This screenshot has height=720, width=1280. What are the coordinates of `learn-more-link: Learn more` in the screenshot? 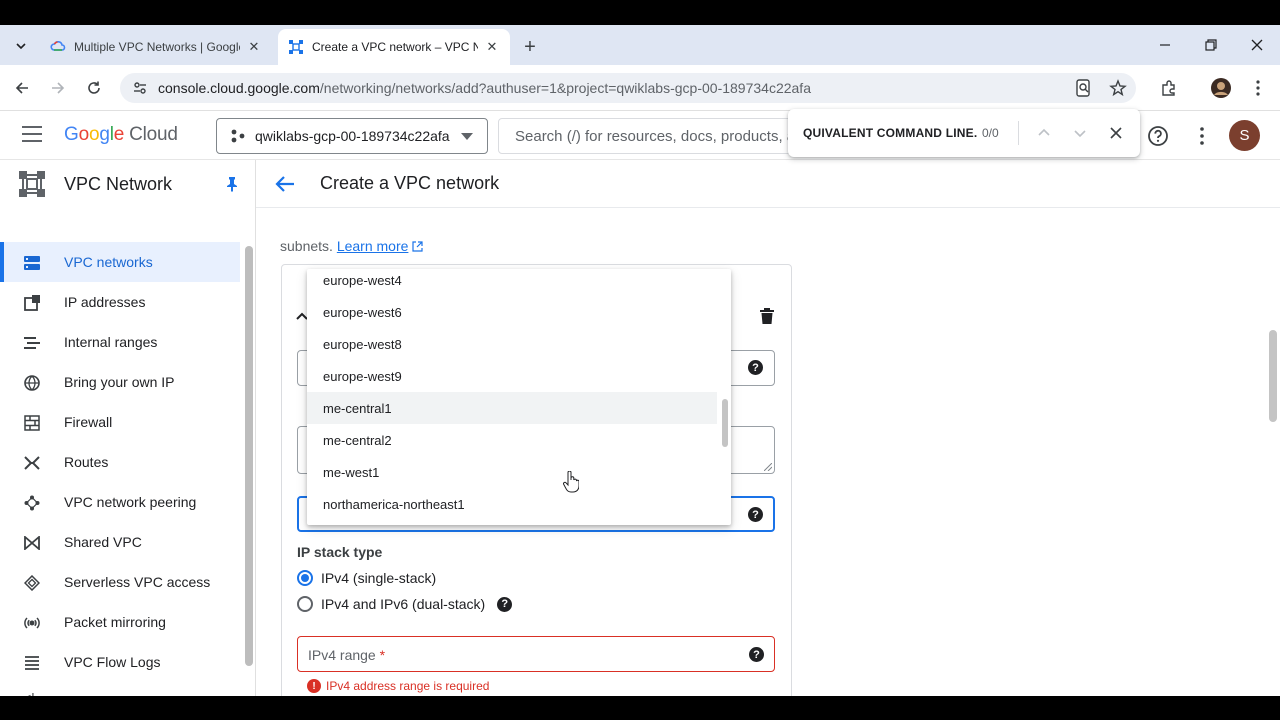 It's located at (373, 246).